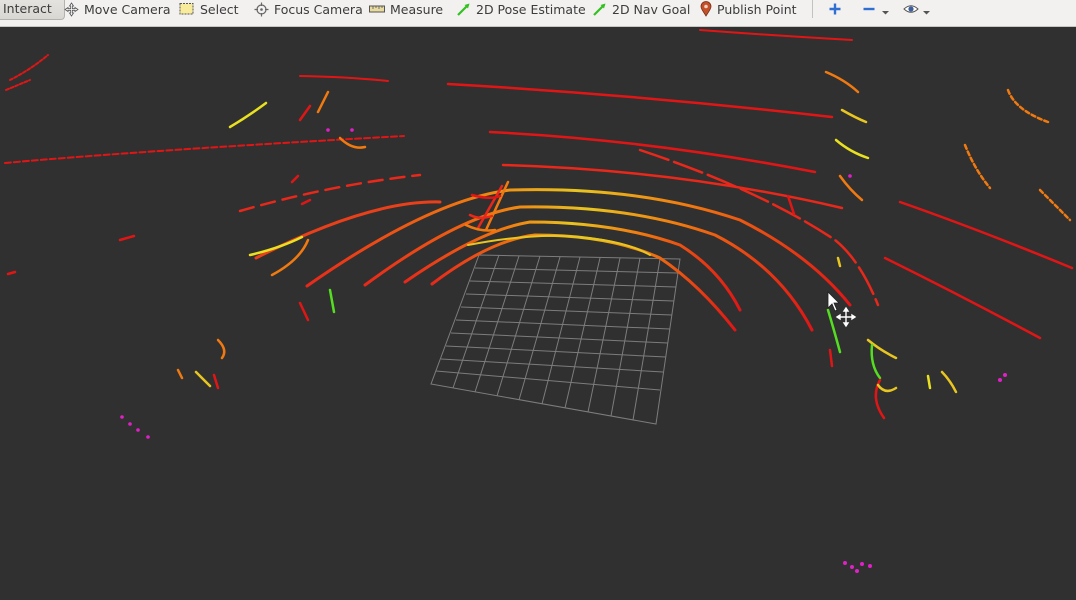 The image size is (1076, 600). Describe the element at coordinates (27, 8) in the screenshot. I see `interact-label: Interact` at that location.